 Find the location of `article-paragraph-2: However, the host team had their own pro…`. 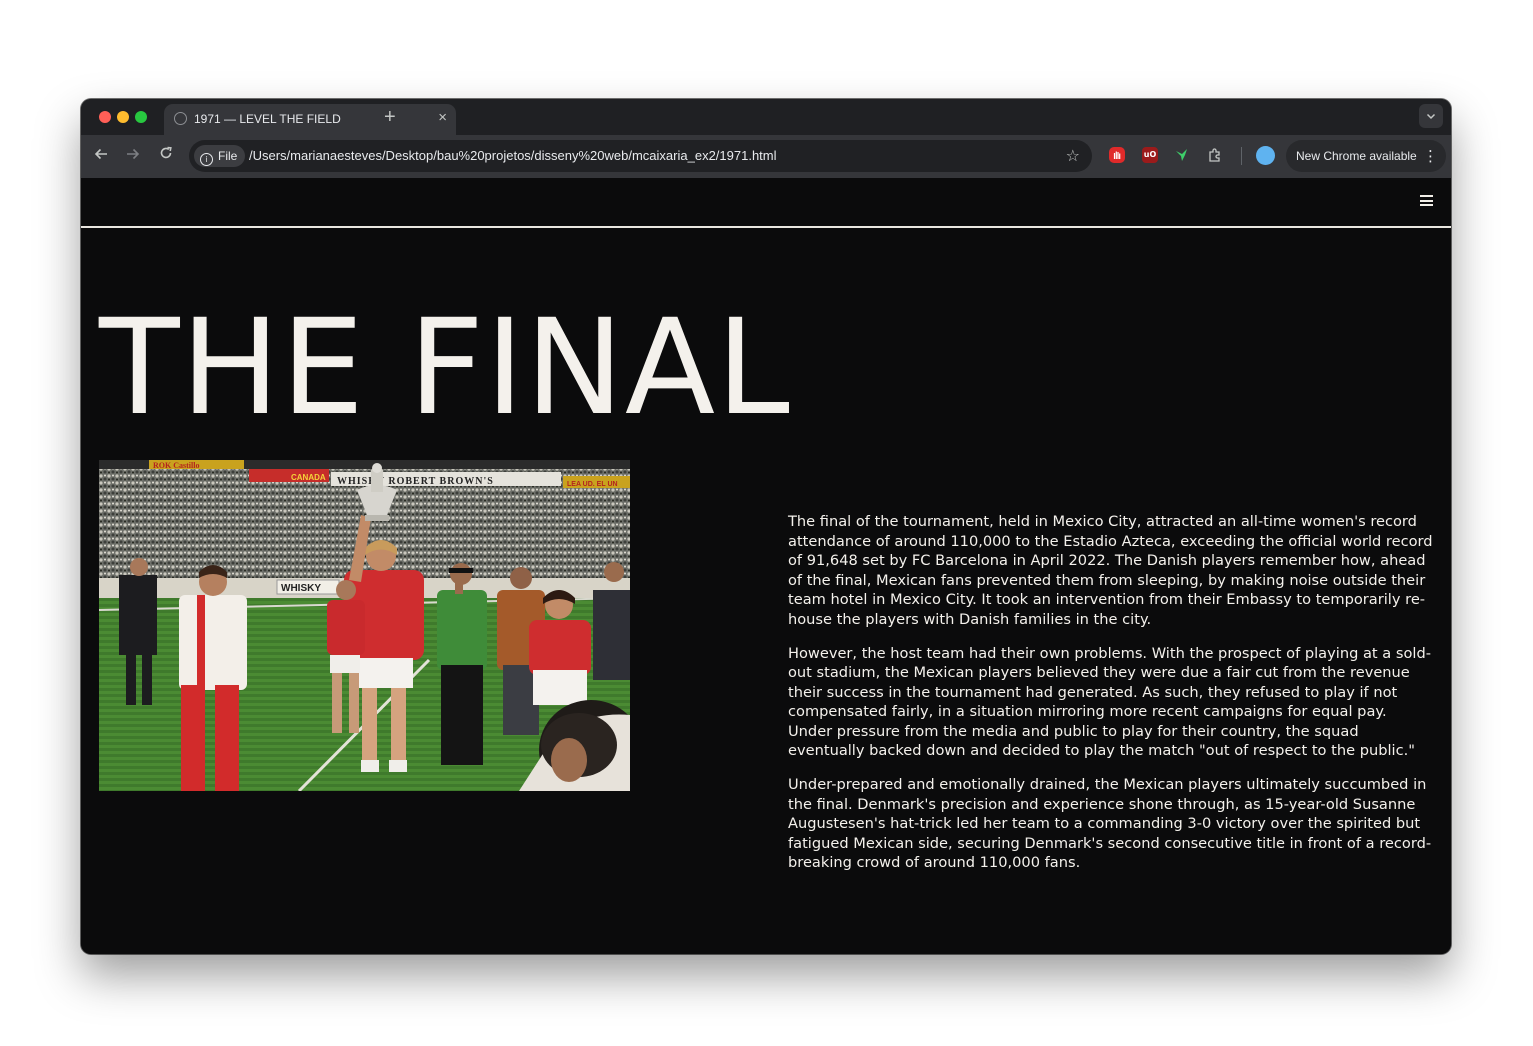

article-paragraph-2: However, the host team had their own pro… is located at coordinates (1109, 702).